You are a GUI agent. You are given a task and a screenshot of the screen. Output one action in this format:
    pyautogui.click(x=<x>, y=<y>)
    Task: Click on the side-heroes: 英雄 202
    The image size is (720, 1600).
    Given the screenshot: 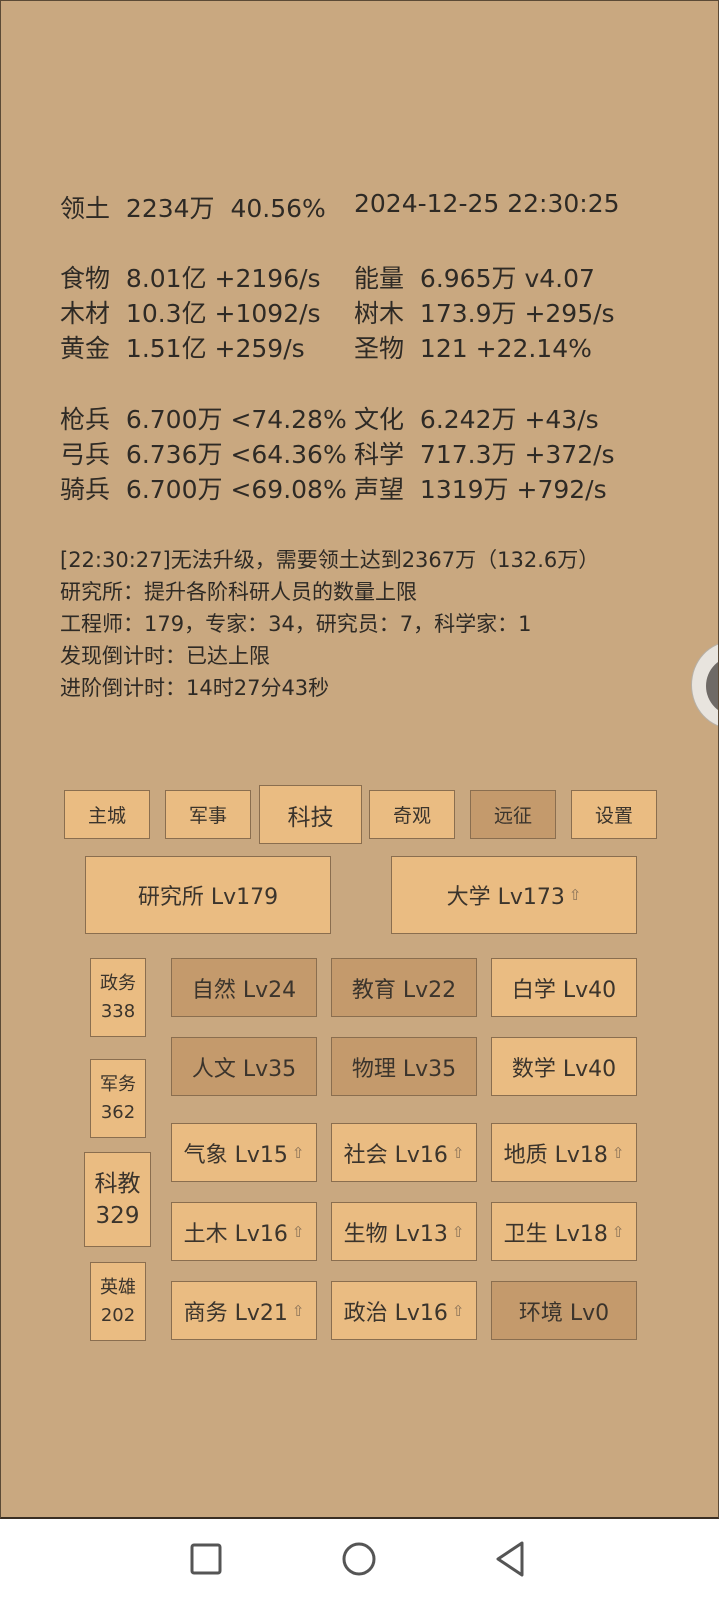 What is the action you would take?
    pyautogui.click(x=118, y=1301)
    